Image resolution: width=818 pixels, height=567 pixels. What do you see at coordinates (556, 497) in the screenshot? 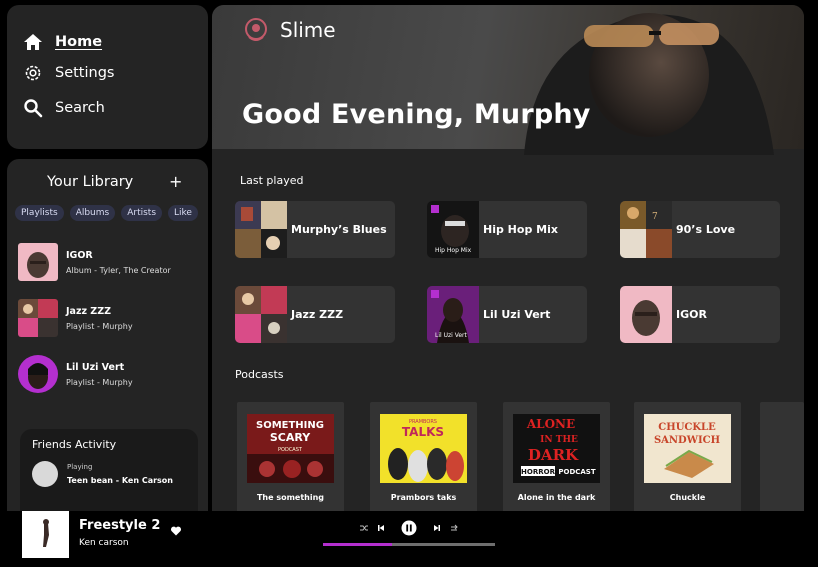
I see `podcast-title: Alone in the dark` at bounding box center [556, 497].